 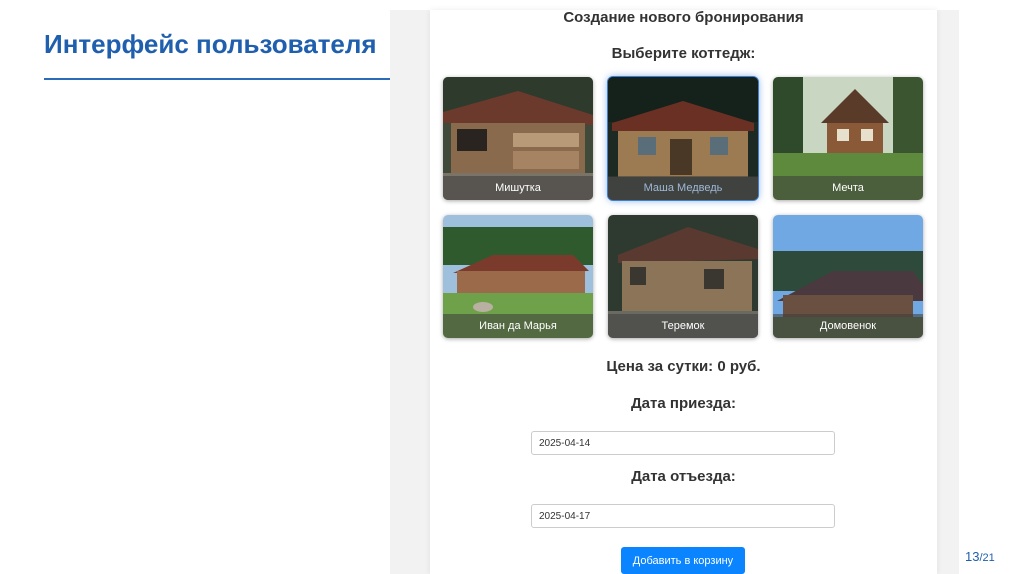 I want to click on cottage-name: Домовенок, so click(x=848, y=326).